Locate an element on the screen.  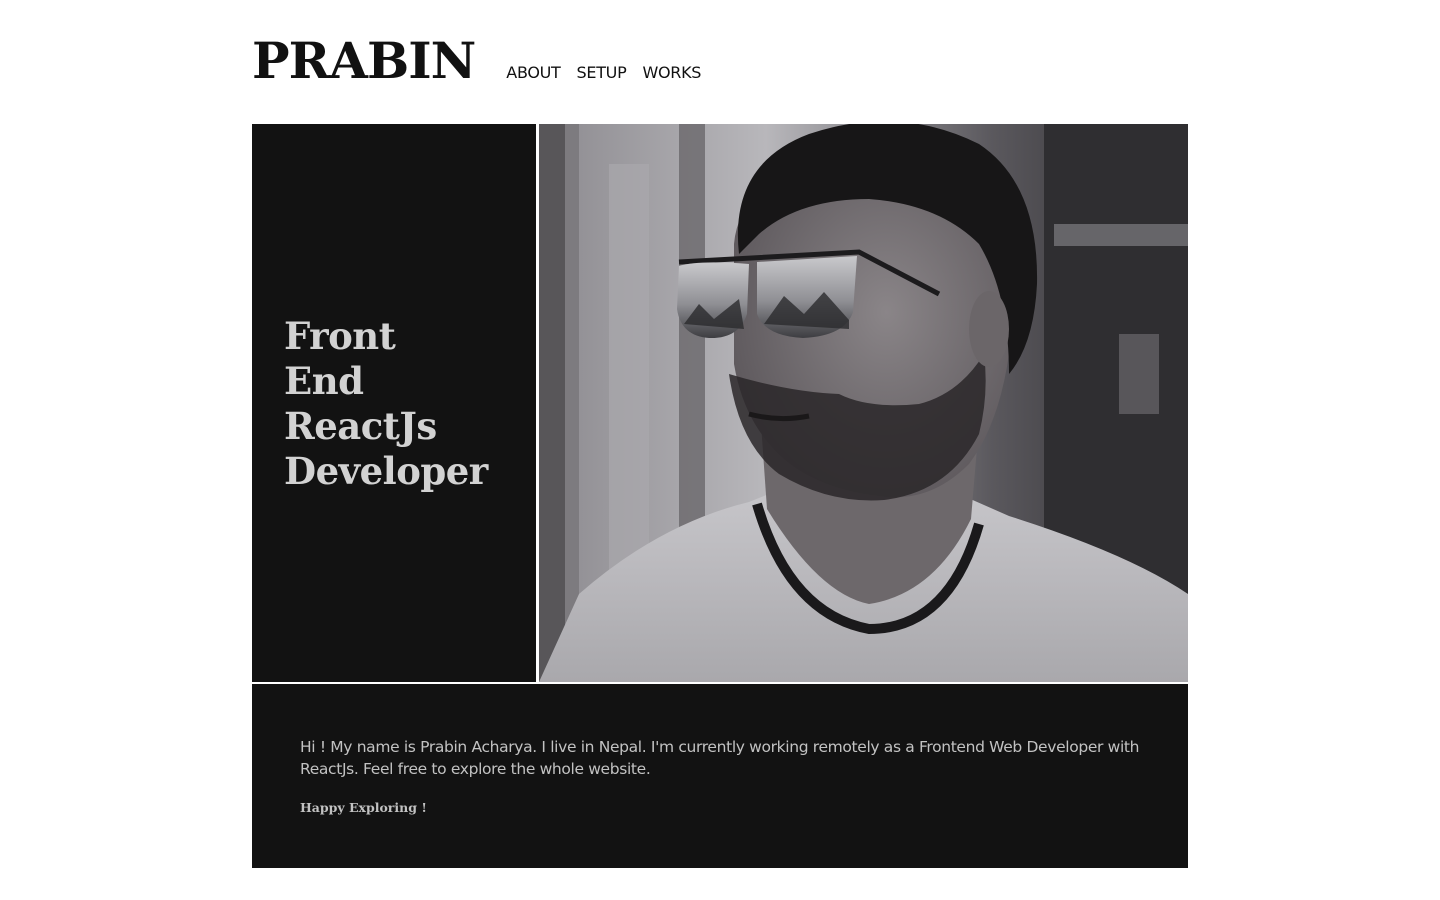
main-nav: ABOUT SETUP WORKS is located at coordinates (603, 78).